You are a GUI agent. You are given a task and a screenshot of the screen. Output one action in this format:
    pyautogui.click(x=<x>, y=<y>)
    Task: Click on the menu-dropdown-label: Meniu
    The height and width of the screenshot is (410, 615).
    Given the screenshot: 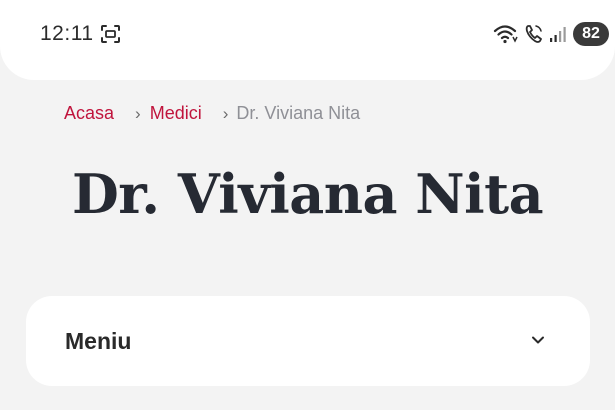 What is the action you would take?
    pyautogui.click(x=98, y=341)
    